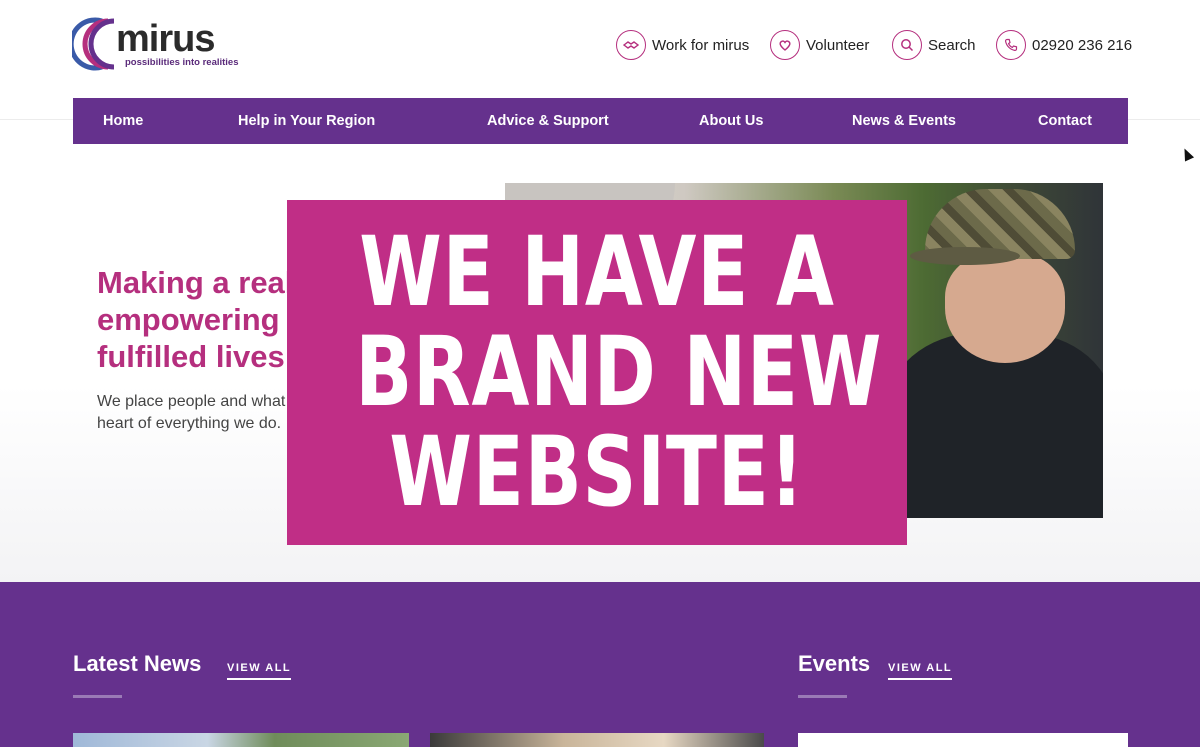 The width and height of the screenshot is (1200, 747). Describe the element at coordinates (182, 62) in the screenshot. I see `logo-tagline: possibilities into realities` at that location.